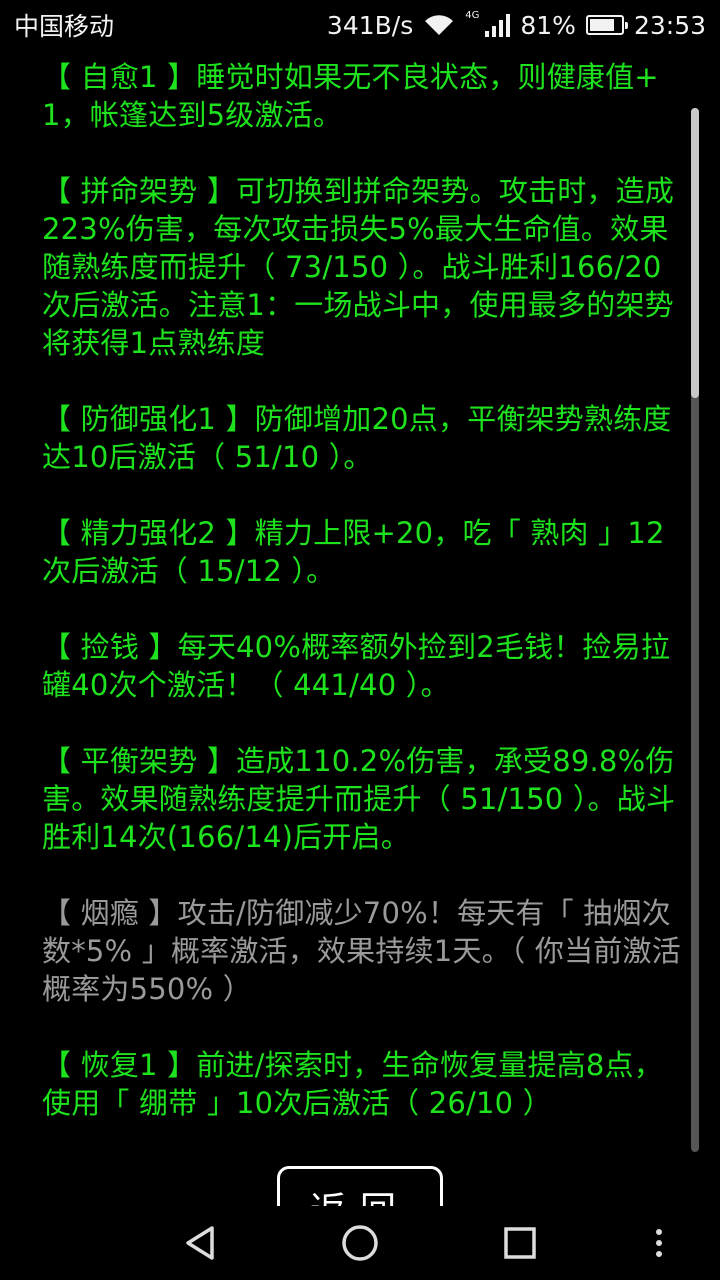  Describe the element at coordinates (64, 26) in the screenshot. I see `carrier-label: 中国移动` at that location.